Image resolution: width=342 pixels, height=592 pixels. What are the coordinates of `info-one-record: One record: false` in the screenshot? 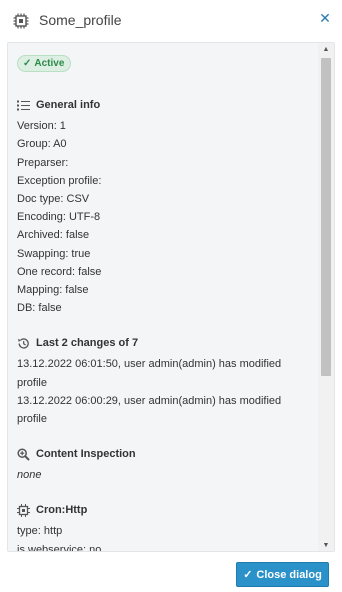 It's located at (59, 271).